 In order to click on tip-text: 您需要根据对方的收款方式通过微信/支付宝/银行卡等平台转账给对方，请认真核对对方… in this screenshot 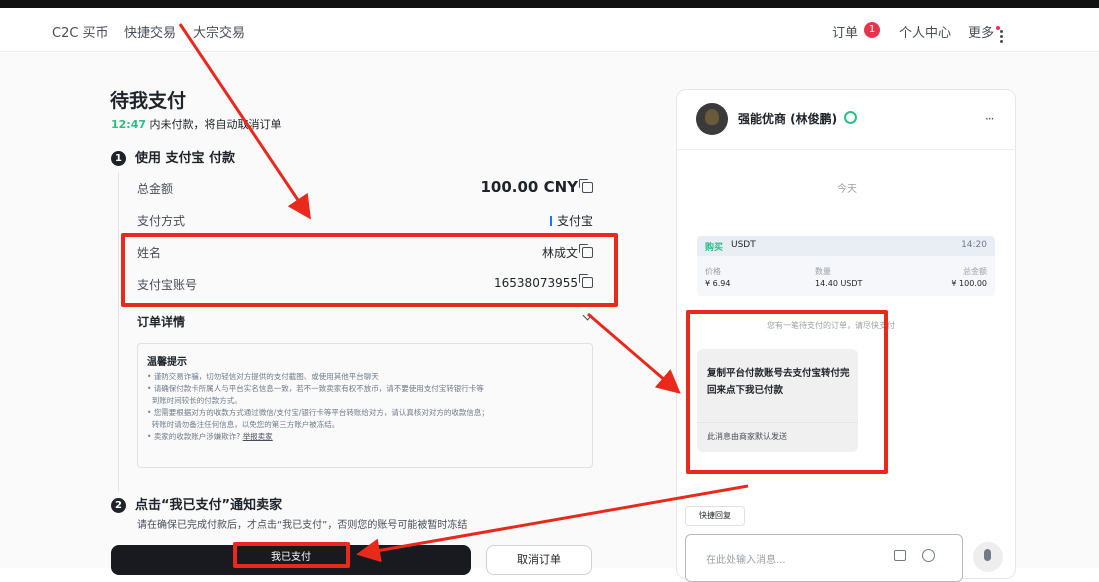, I will do `click(321, 412)`.